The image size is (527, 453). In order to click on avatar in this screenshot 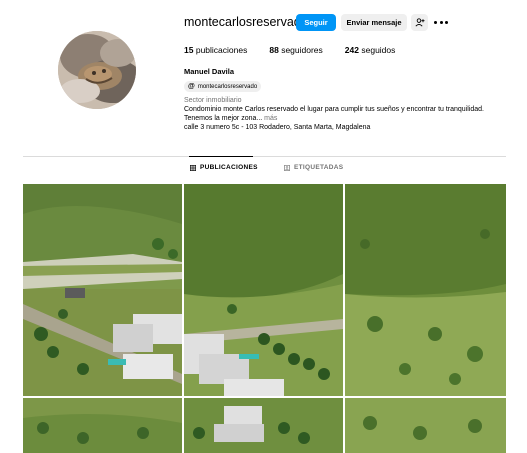, I will do `click(97, 70)`.